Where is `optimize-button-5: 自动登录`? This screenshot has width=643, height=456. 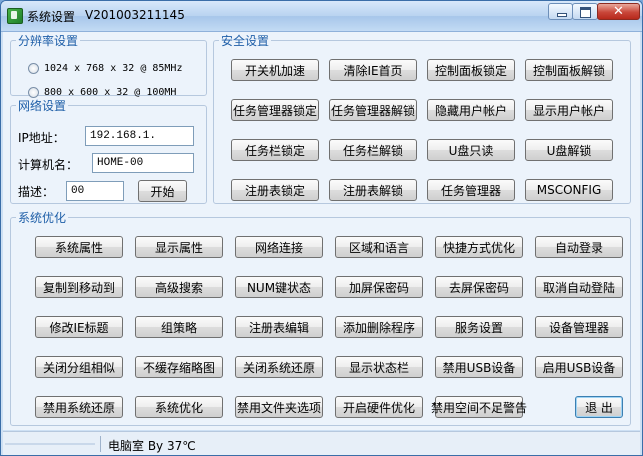
optimize-button-5: 自动登录 is located at coordinates (579, 247).